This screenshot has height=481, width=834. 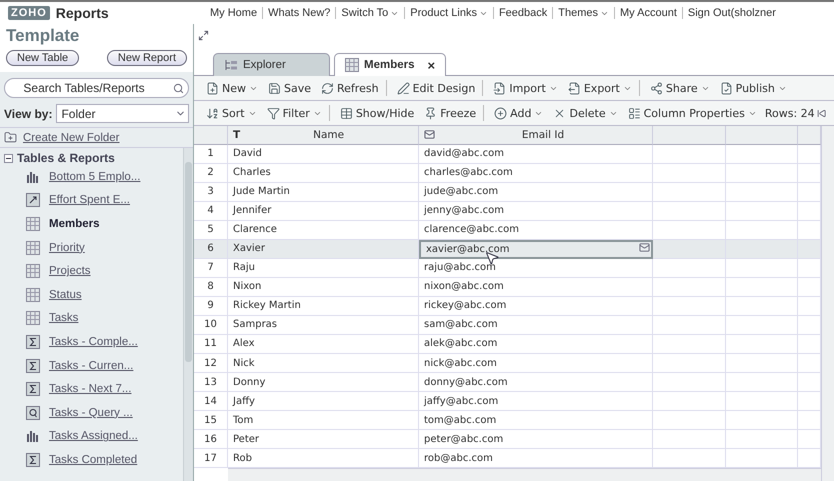 I want to click on tree-item: Priority, so click(x=67, y=248).